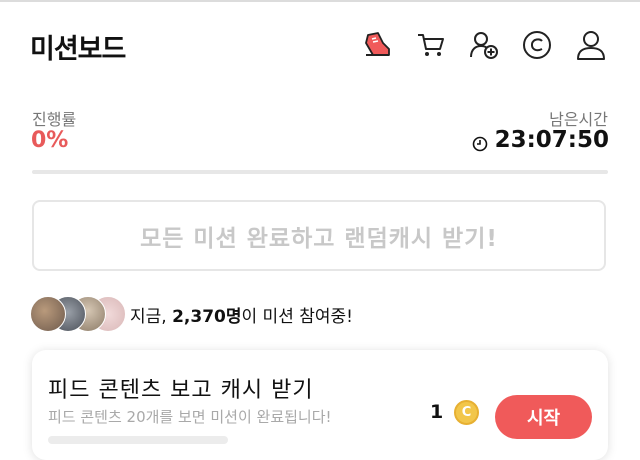 The height and width of the screenshot is (460, 640). I want to click on top-divider, so click(320, 1).